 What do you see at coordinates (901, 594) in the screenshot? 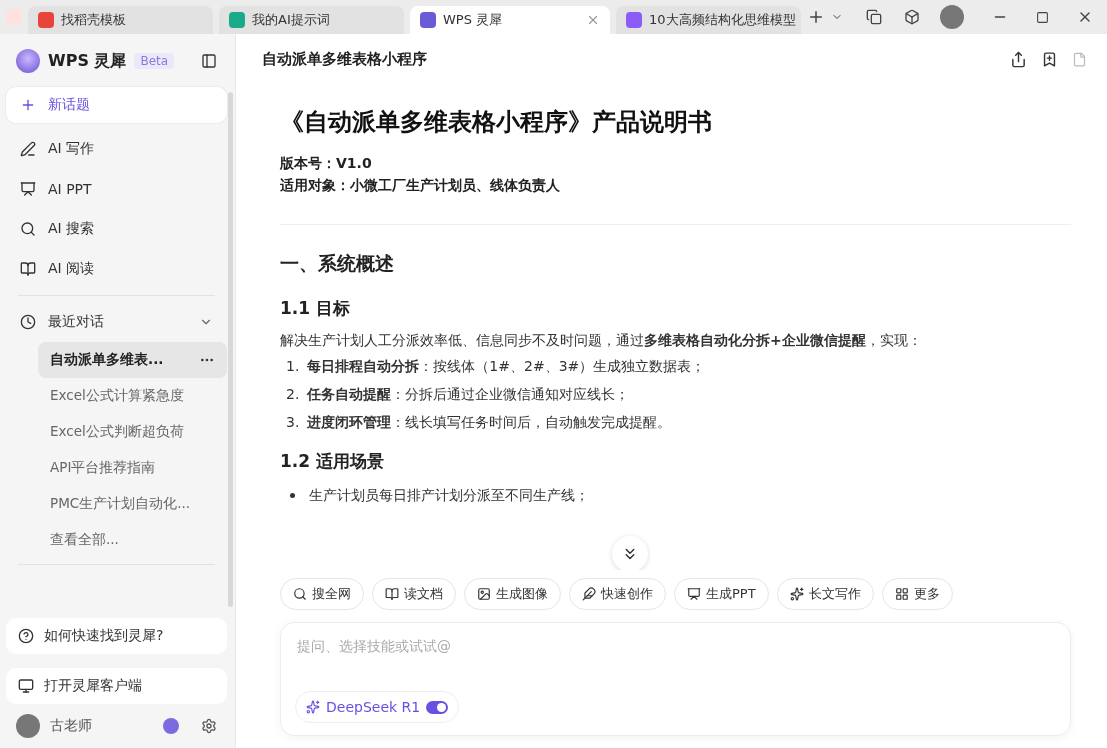
I see `grid-icon` at bounding box center [901, 594].